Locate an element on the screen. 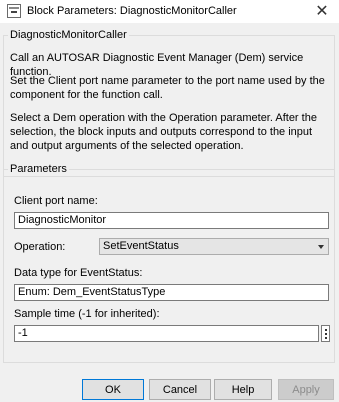 Image resolution: width=339 pixels, height=402 pixels. ok-button: OK is located at coordinates (113, 389).